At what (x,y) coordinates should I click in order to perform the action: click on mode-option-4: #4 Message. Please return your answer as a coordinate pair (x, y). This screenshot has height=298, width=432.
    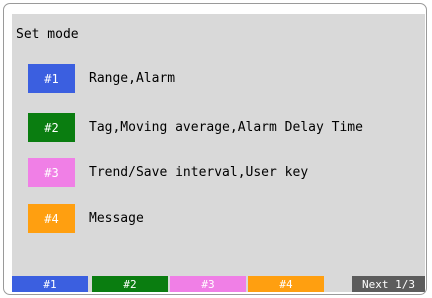
    Looking at the image, I should click on (86, 218).